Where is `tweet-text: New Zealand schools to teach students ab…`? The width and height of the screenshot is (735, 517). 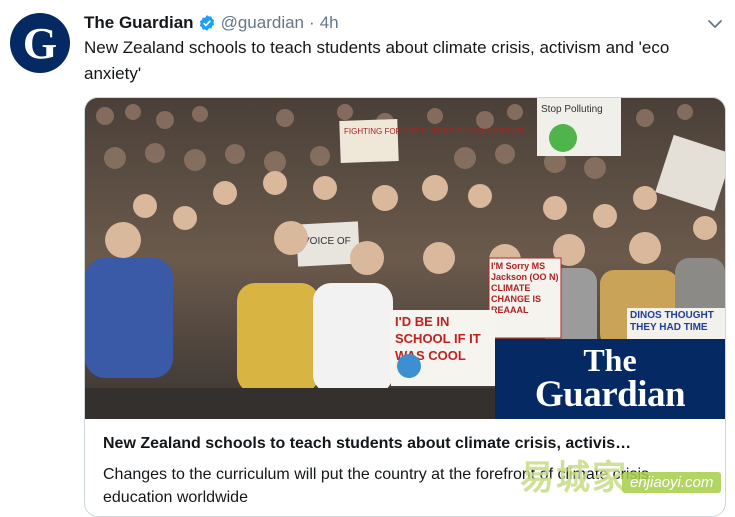
tweet-text: New Zealand schools to teach students ab… is located at coordinates (377, 60).